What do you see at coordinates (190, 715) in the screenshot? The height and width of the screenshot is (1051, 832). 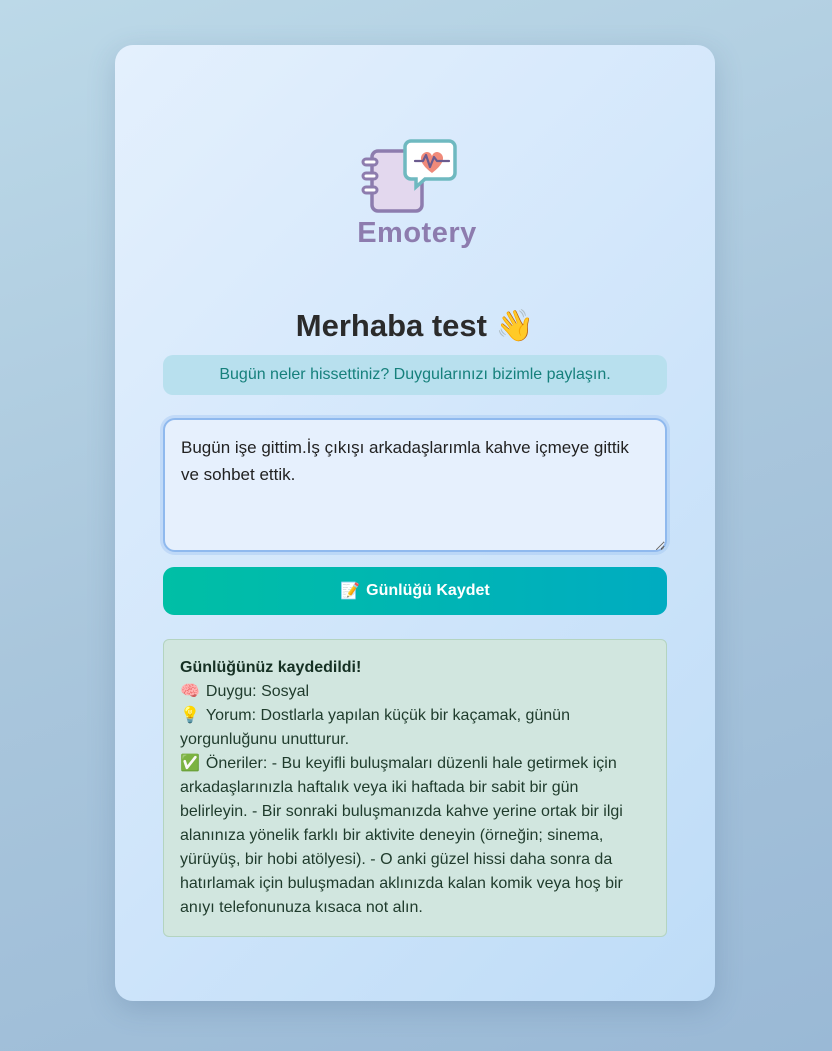 I see `light-bulb-icon: 💡` at bounding box center [190, 715].